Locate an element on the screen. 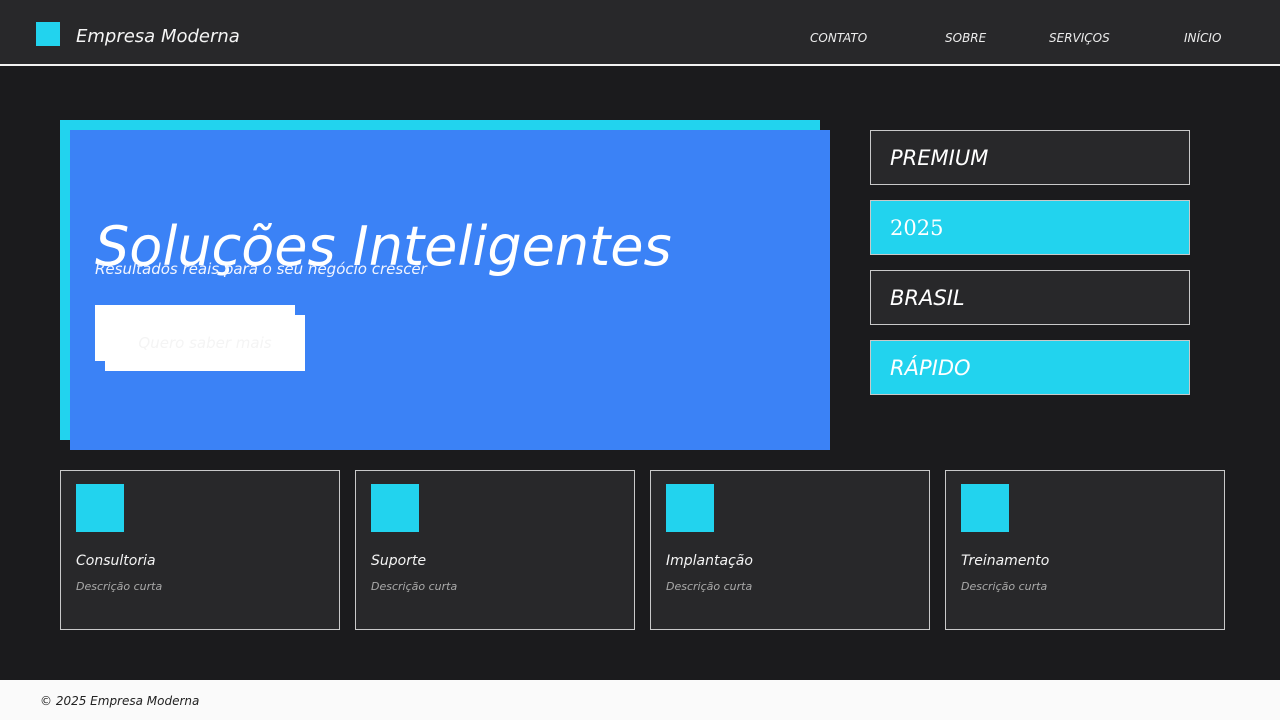  footer-copyright: © 2025 Empresa Moderna is located at coordinates (120, 701).